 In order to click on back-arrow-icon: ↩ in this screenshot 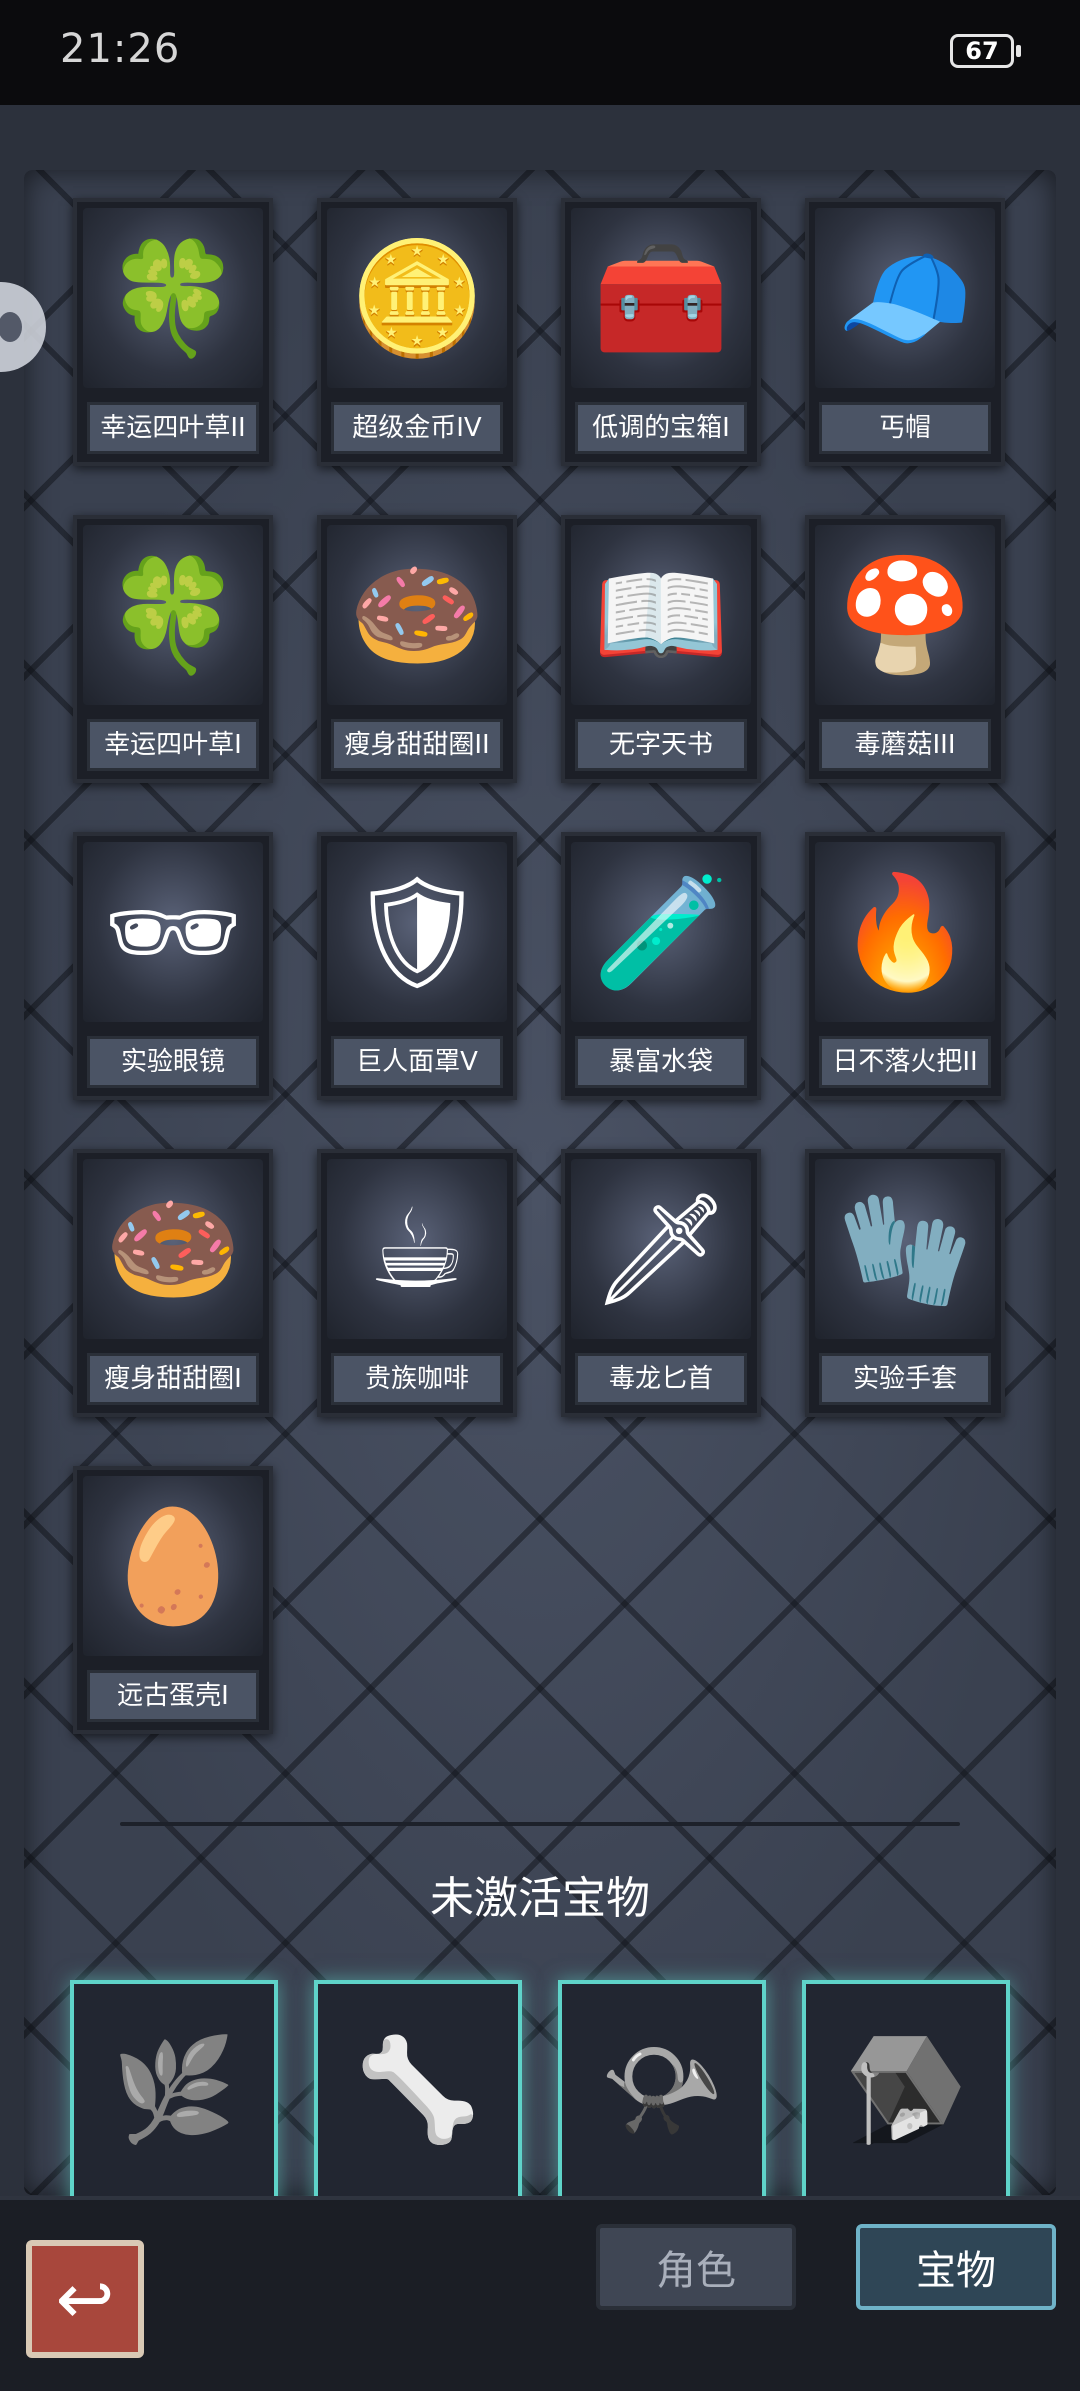, I will do `click(85, 2299)`.